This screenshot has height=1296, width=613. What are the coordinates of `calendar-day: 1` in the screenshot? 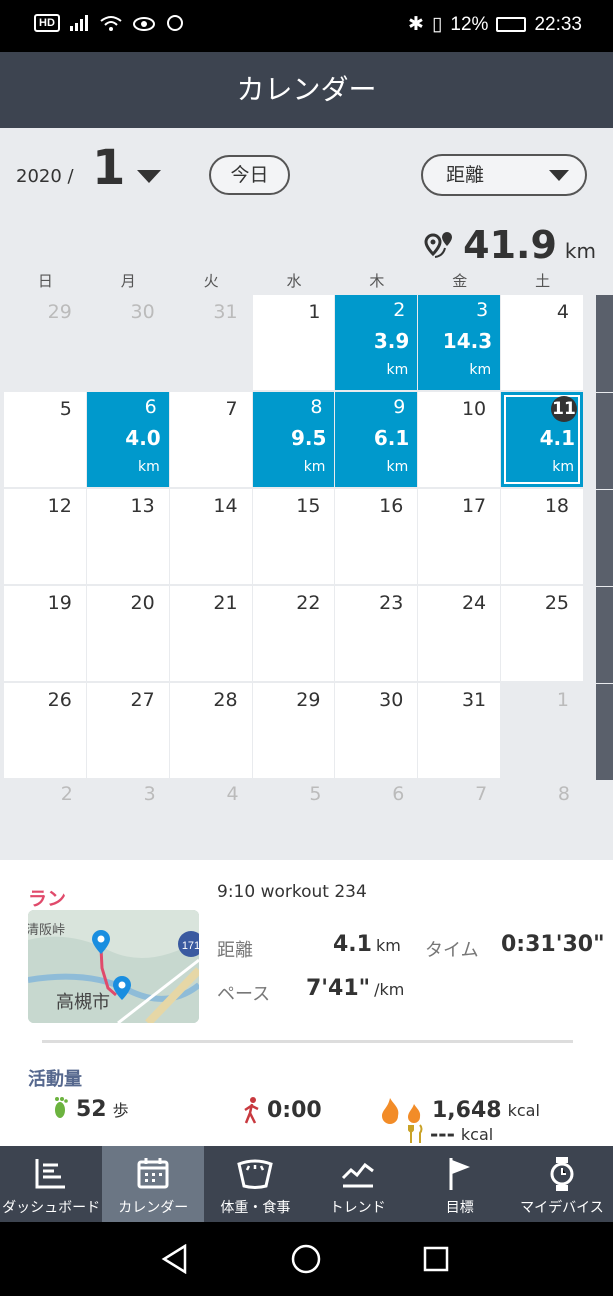 It's located at (293, 342).